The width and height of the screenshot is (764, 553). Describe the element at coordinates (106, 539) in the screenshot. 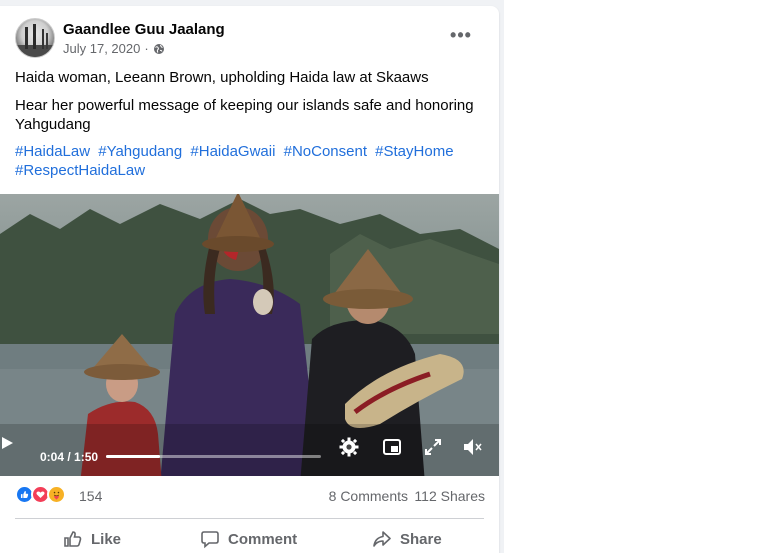

I see `like-label: Like` at that location.